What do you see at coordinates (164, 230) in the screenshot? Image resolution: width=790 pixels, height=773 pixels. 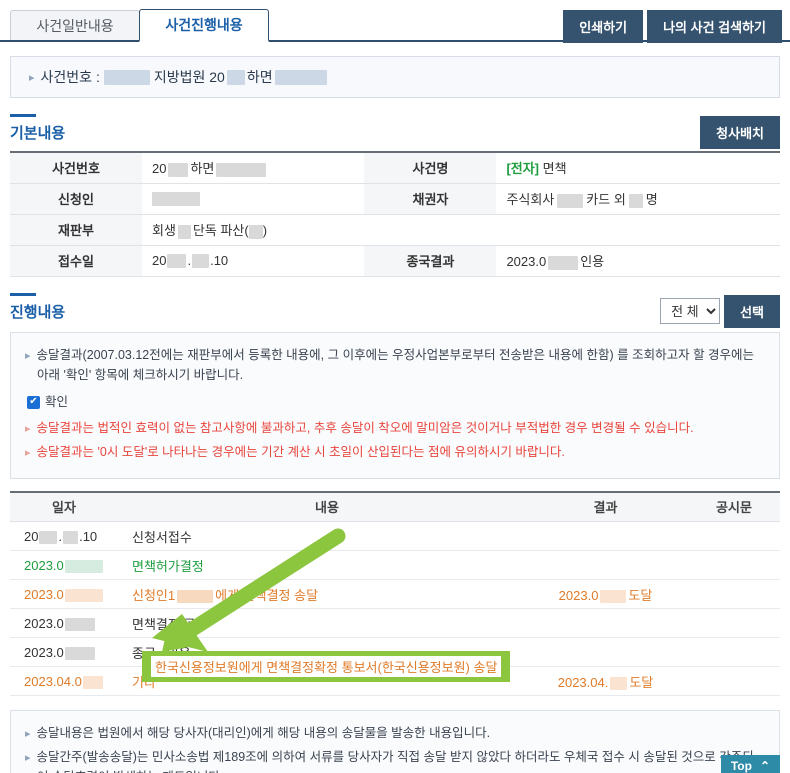 I see `division-text: 회생` at bounding box center [164, 230].